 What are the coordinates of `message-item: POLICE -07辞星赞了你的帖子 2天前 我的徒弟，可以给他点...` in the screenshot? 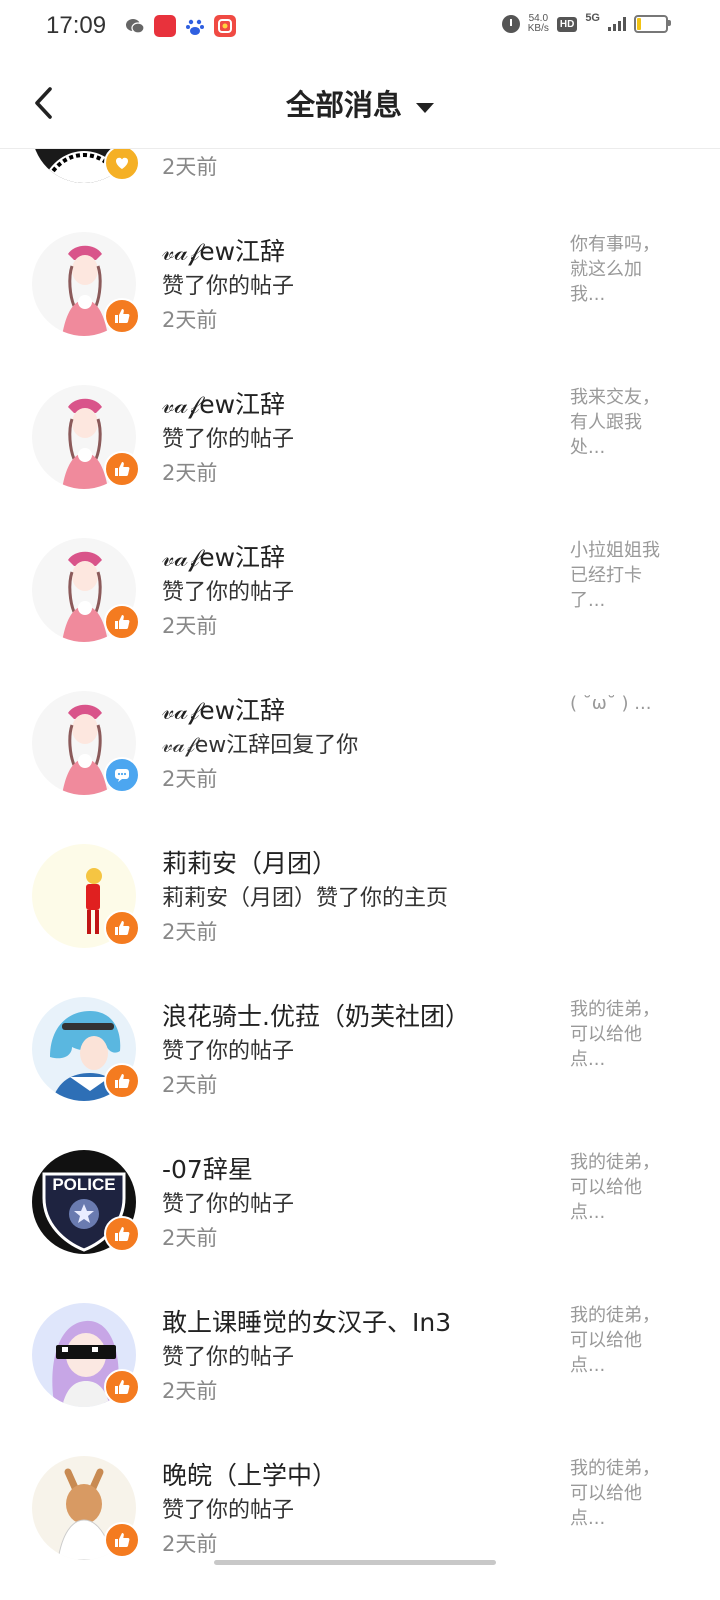 It's located at (360, 1206).